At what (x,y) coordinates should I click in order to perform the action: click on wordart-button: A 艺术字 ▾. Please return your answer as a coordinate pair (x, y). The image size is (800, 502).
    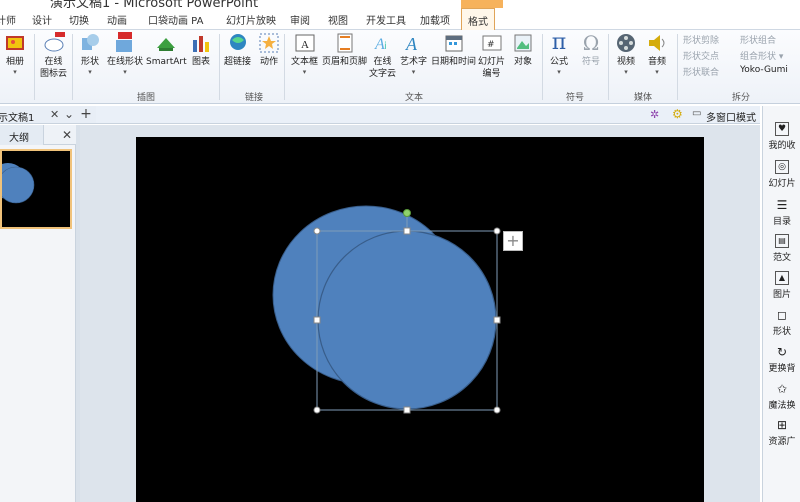
    Looking at the image, I should click on (413, 54).